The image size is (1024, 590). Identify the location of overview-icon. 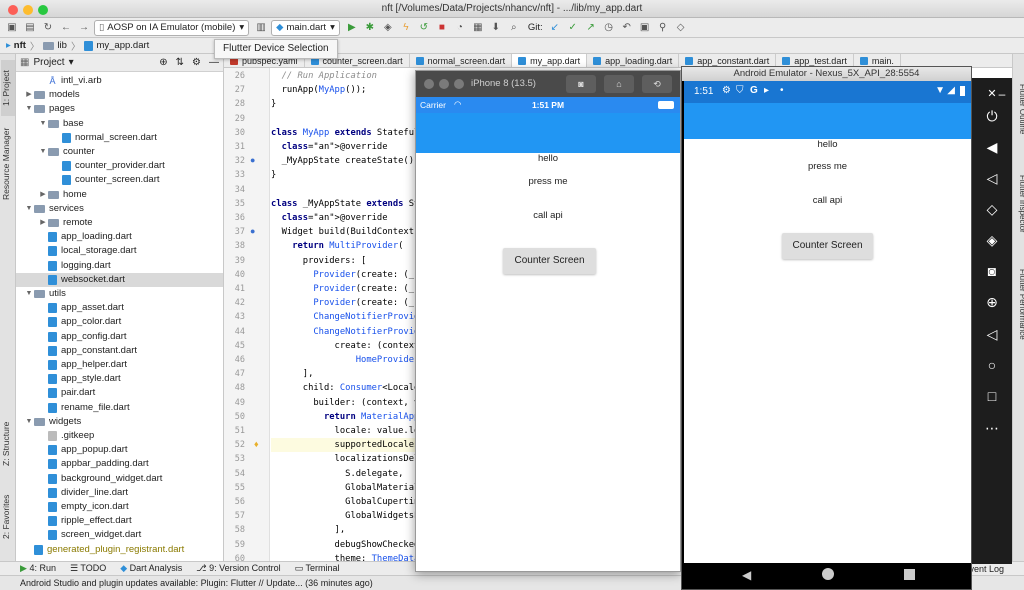
(909, 574).